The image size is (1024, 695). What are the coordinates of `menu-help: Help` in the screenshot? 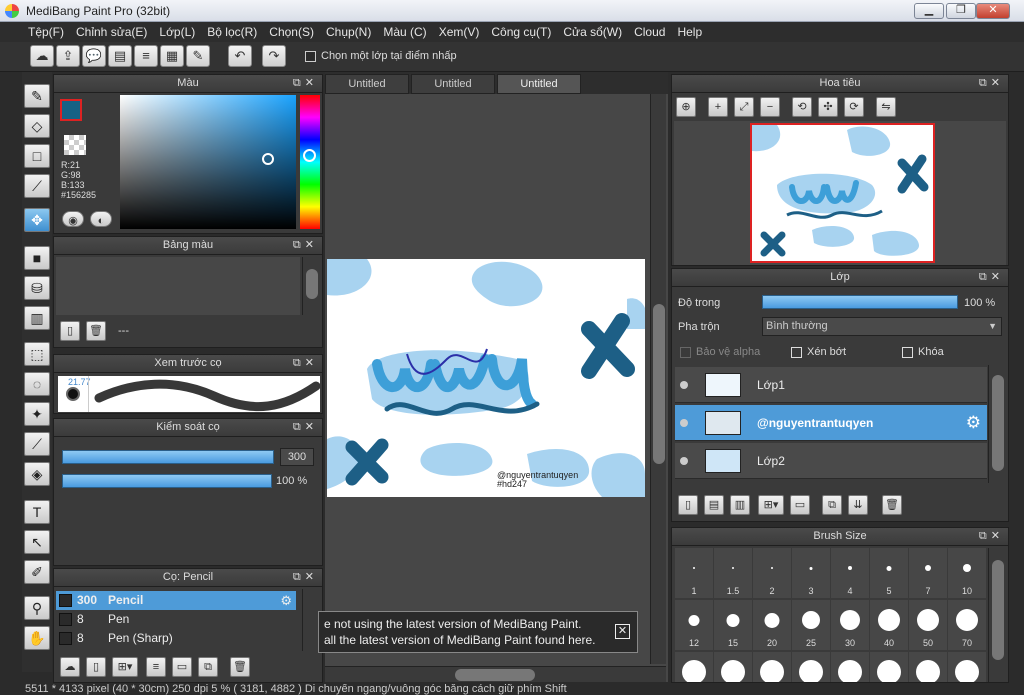 It's located at (689, 32).